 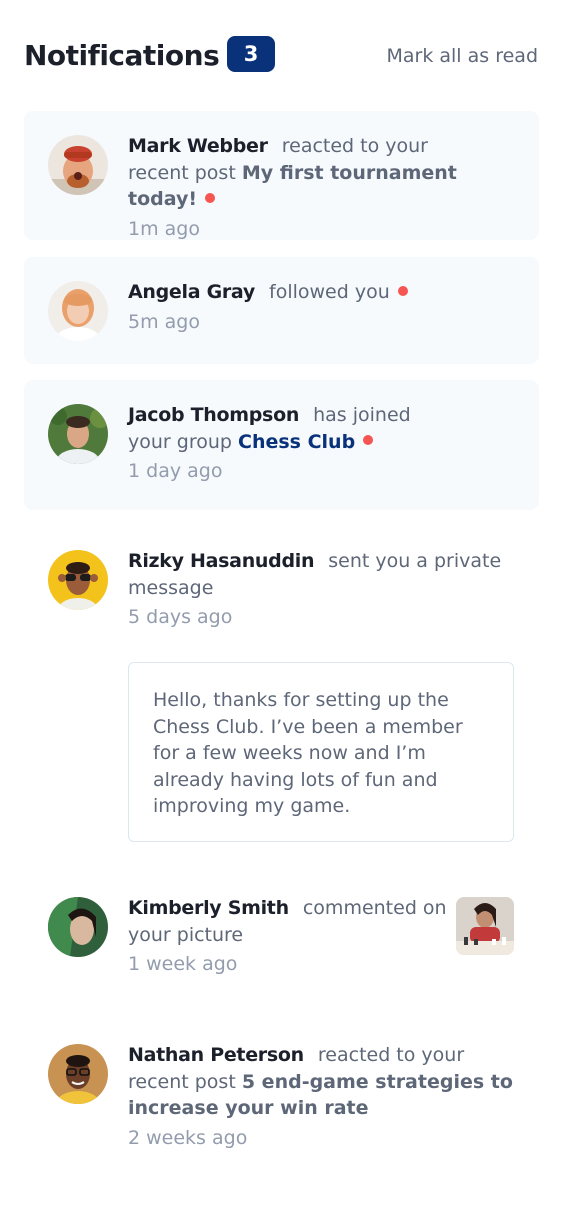 What do you see at coordinates (485, 926) in the screenshot?
I see `commented-picture-thumbnail` at bounding box center [485, 926].